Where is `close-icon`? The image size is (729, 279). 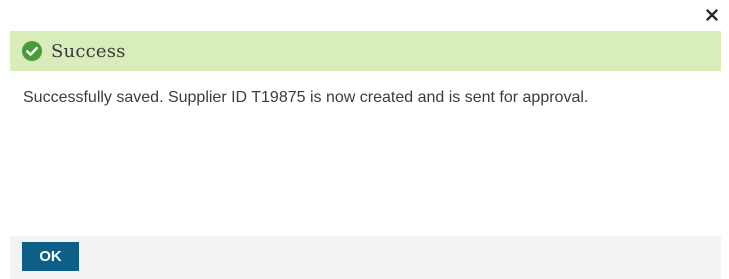
close-icon is located at coordinates (712, 15).